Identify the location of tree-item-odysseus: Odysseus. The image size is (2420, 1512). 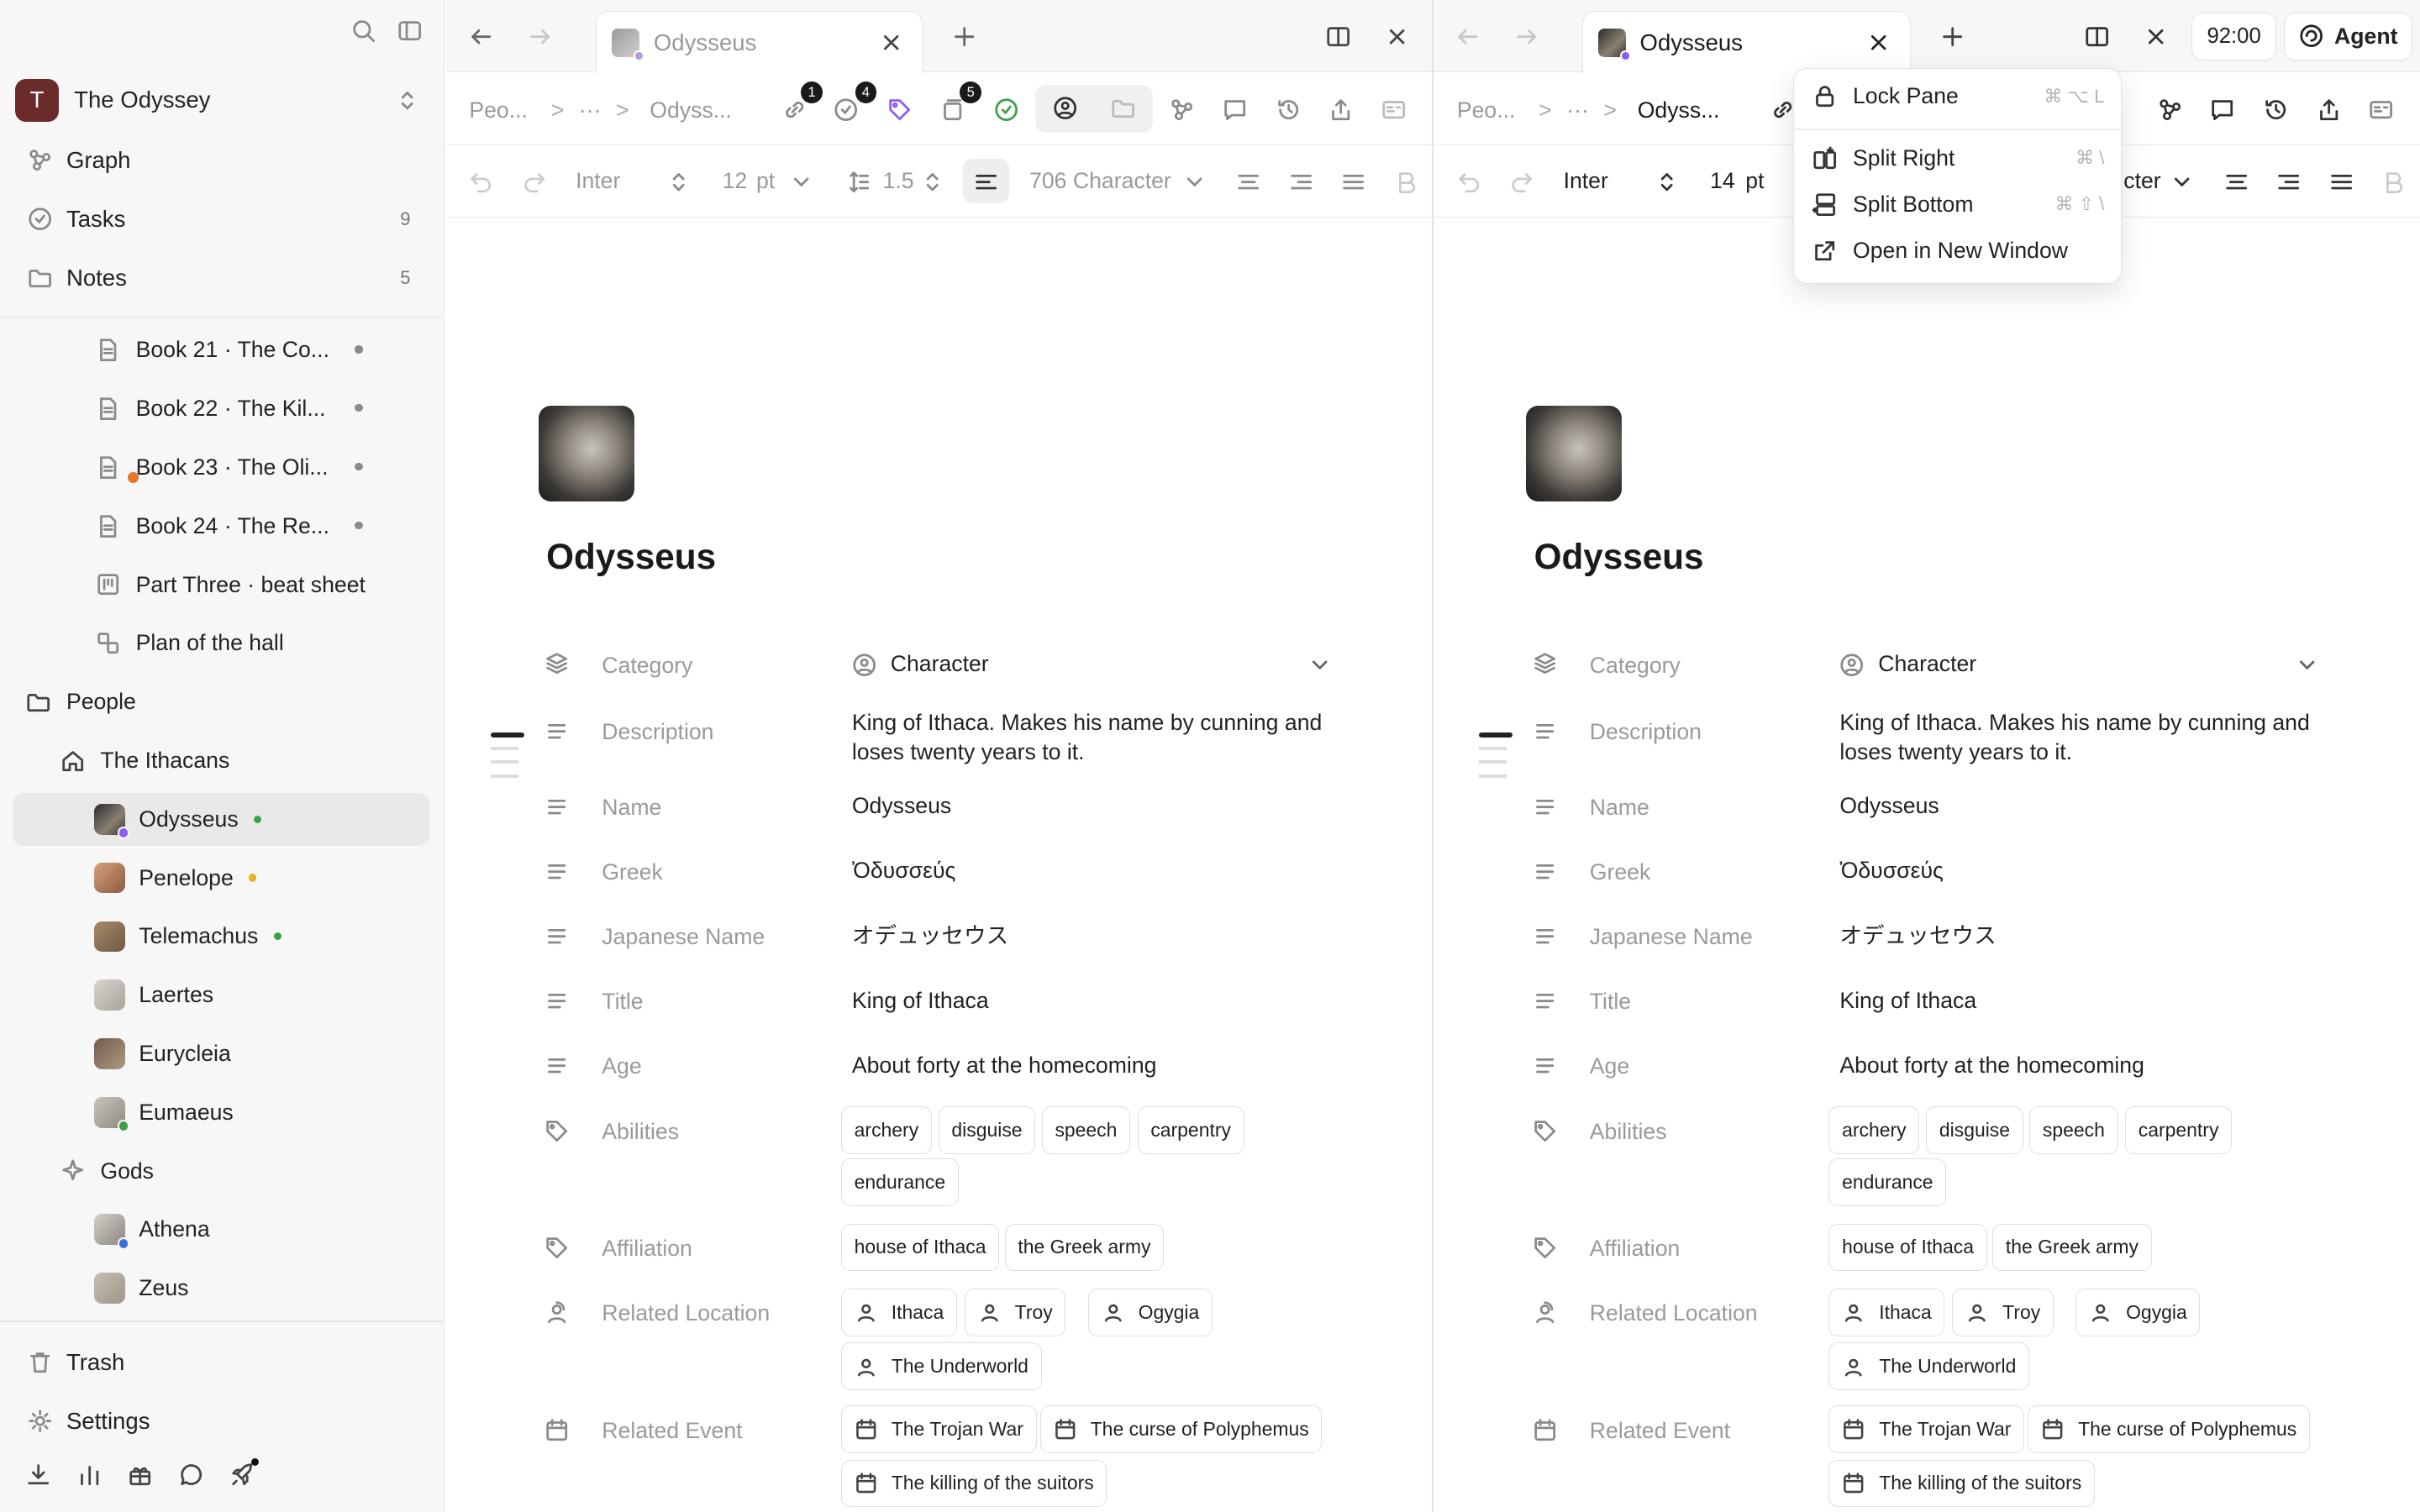
(220, 819).